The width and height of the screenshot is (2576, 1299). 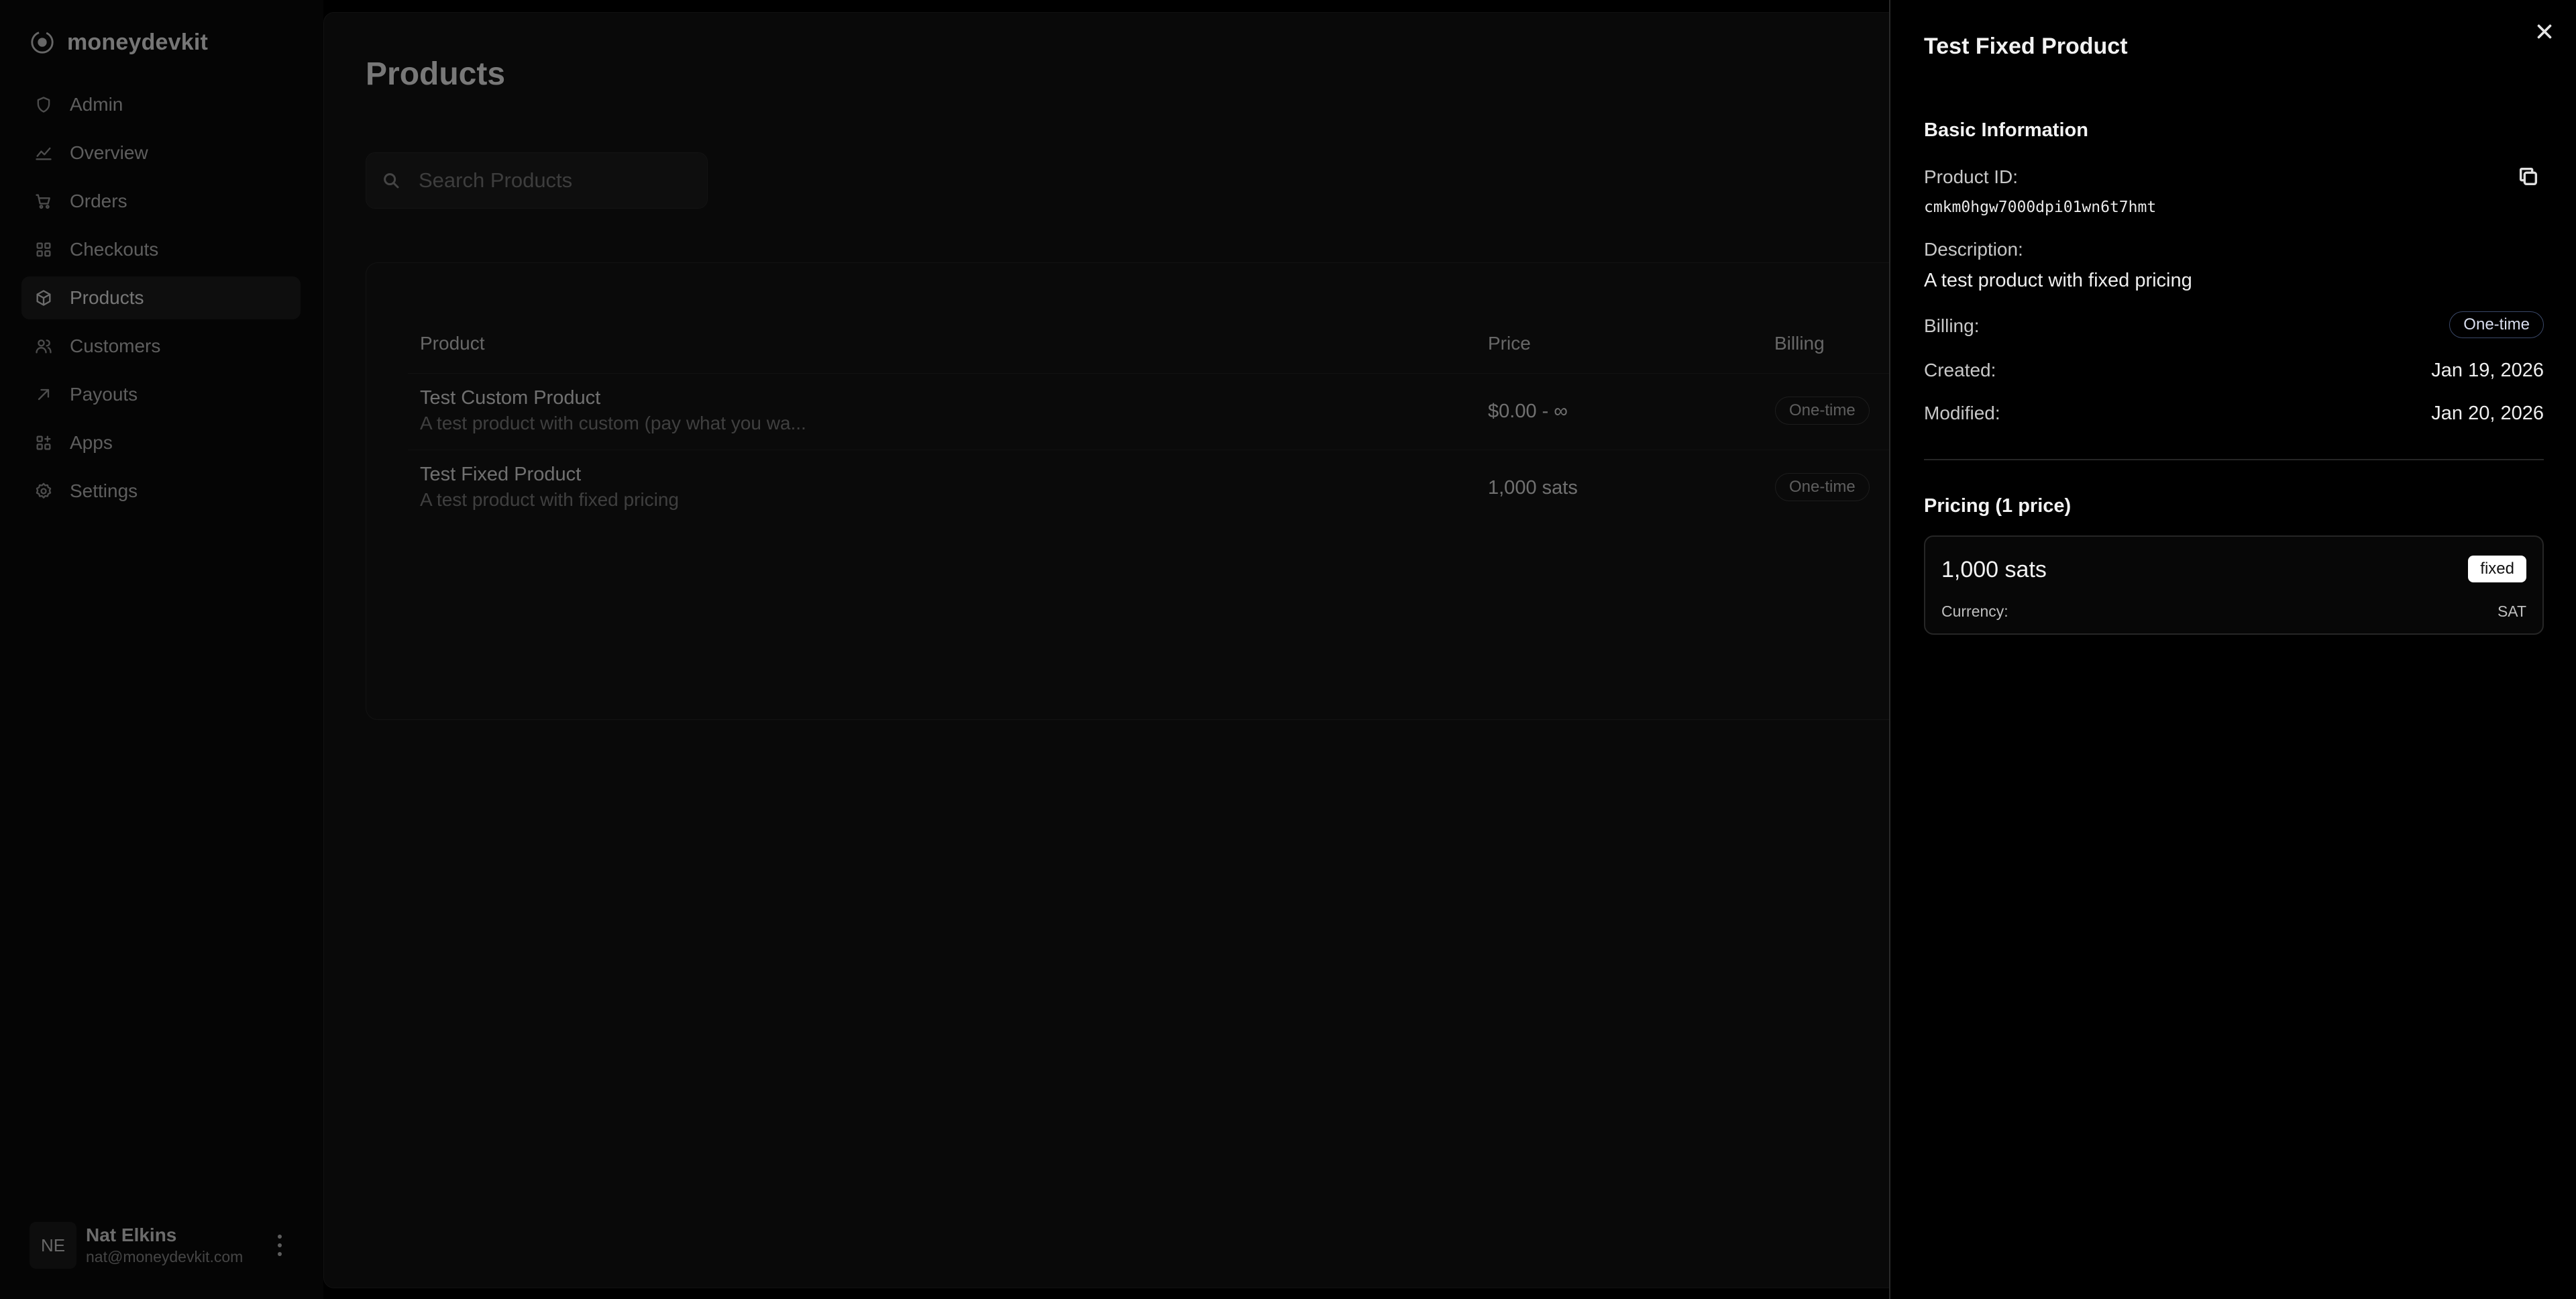 I want to click on copy-icon, so click(x=2528, y=176).